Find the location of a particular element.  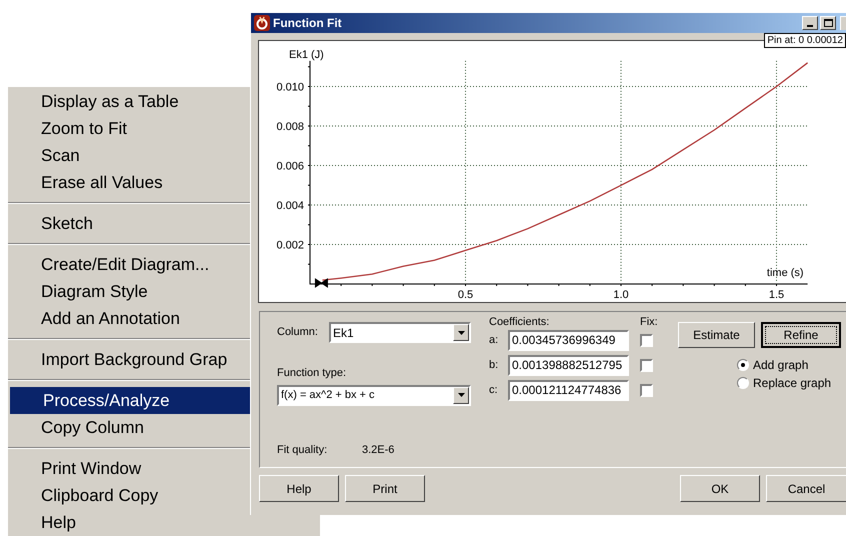

column-dropdown: Ek1 is located at coordinates (400, 332).